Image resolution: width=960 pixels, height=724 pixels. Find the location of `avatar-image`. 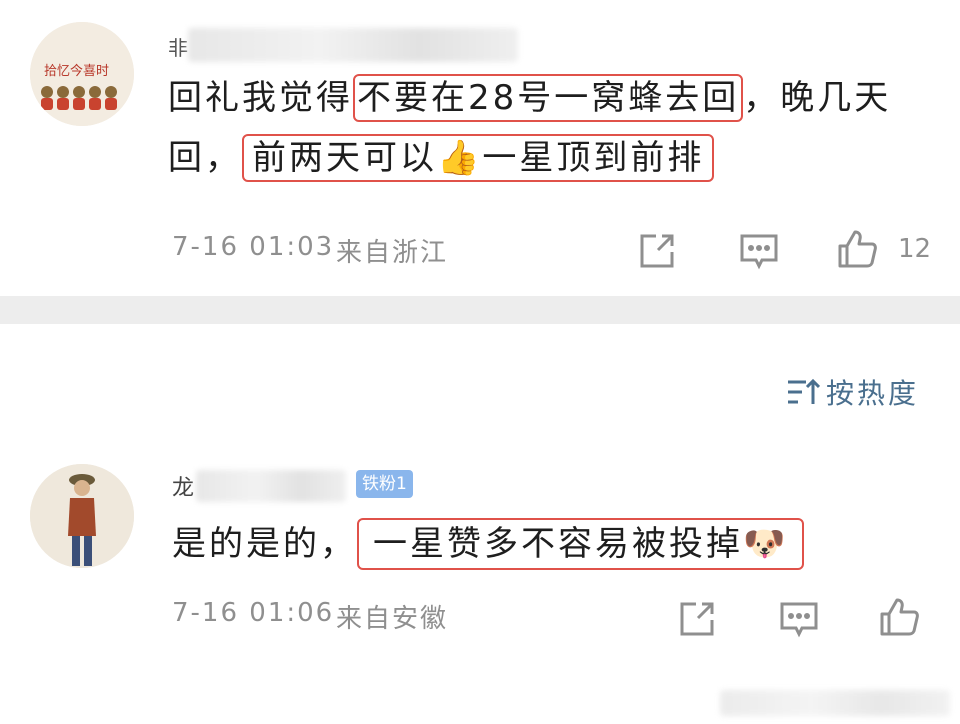

avatar-image is located at coordinates (82, 516).